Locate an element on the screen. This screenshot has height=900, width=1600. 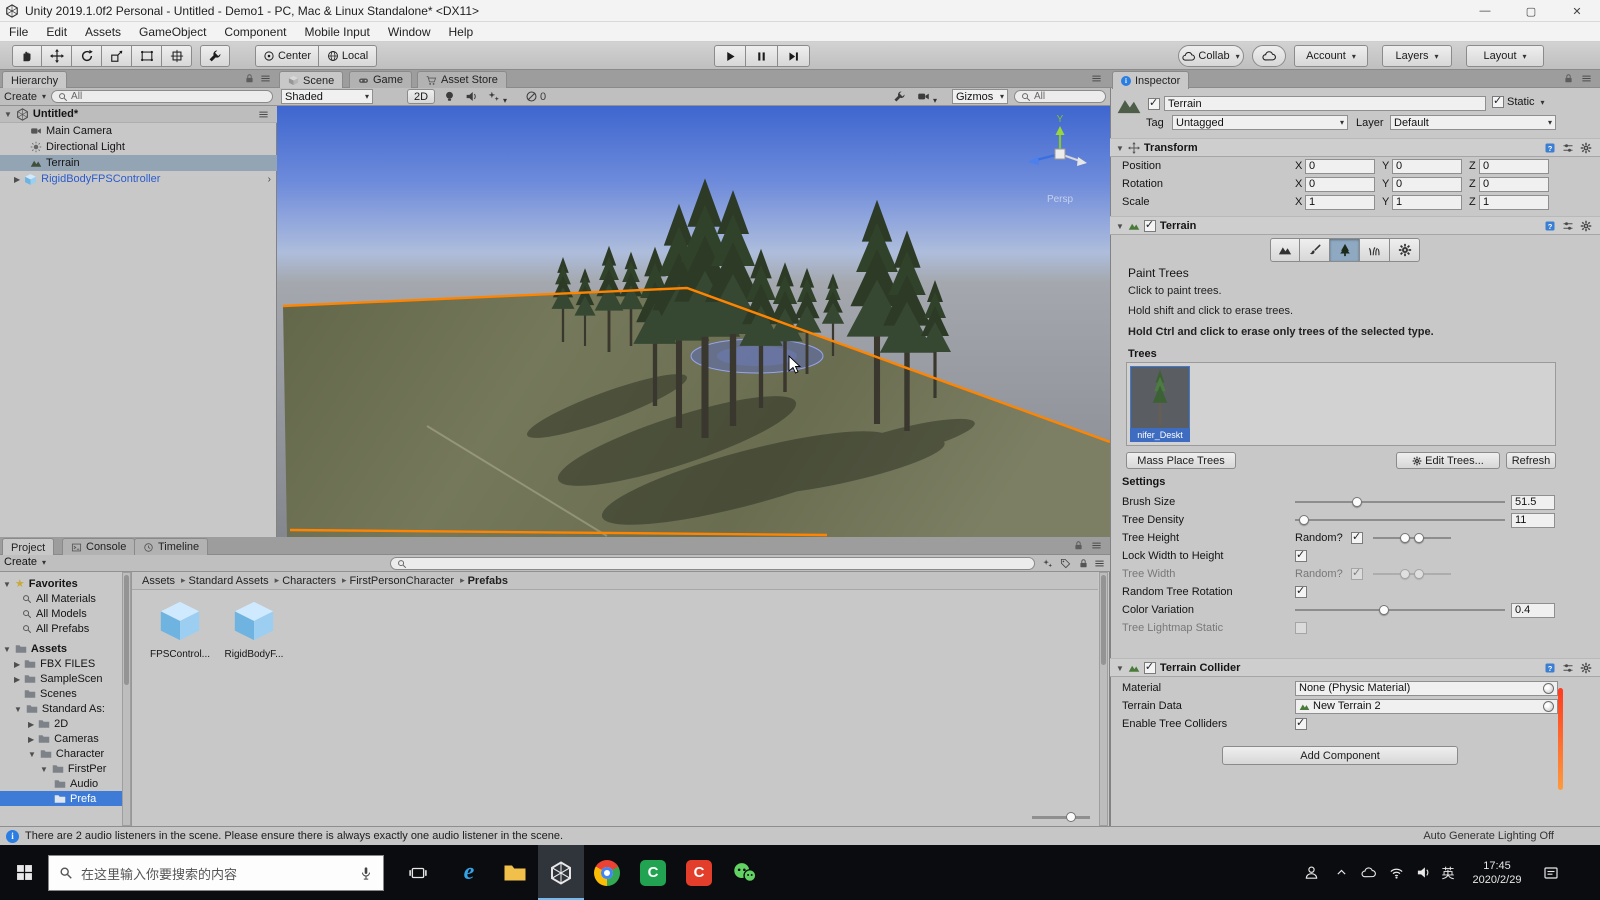
tray-clock: 17:45 2020/2/29 is located at coordinates (1497, 872).